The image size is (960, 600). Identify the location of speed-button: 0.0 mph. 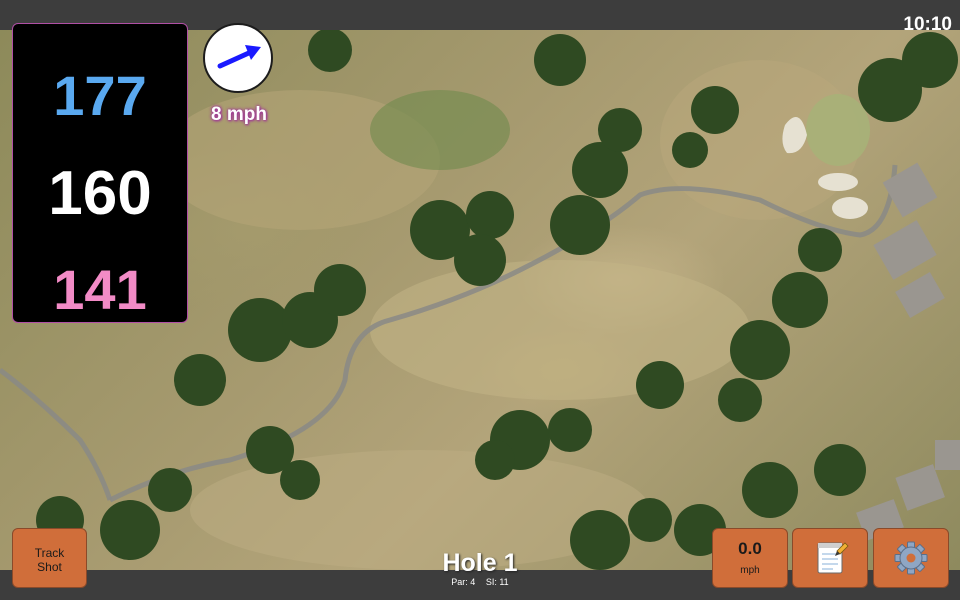
(750, 558).